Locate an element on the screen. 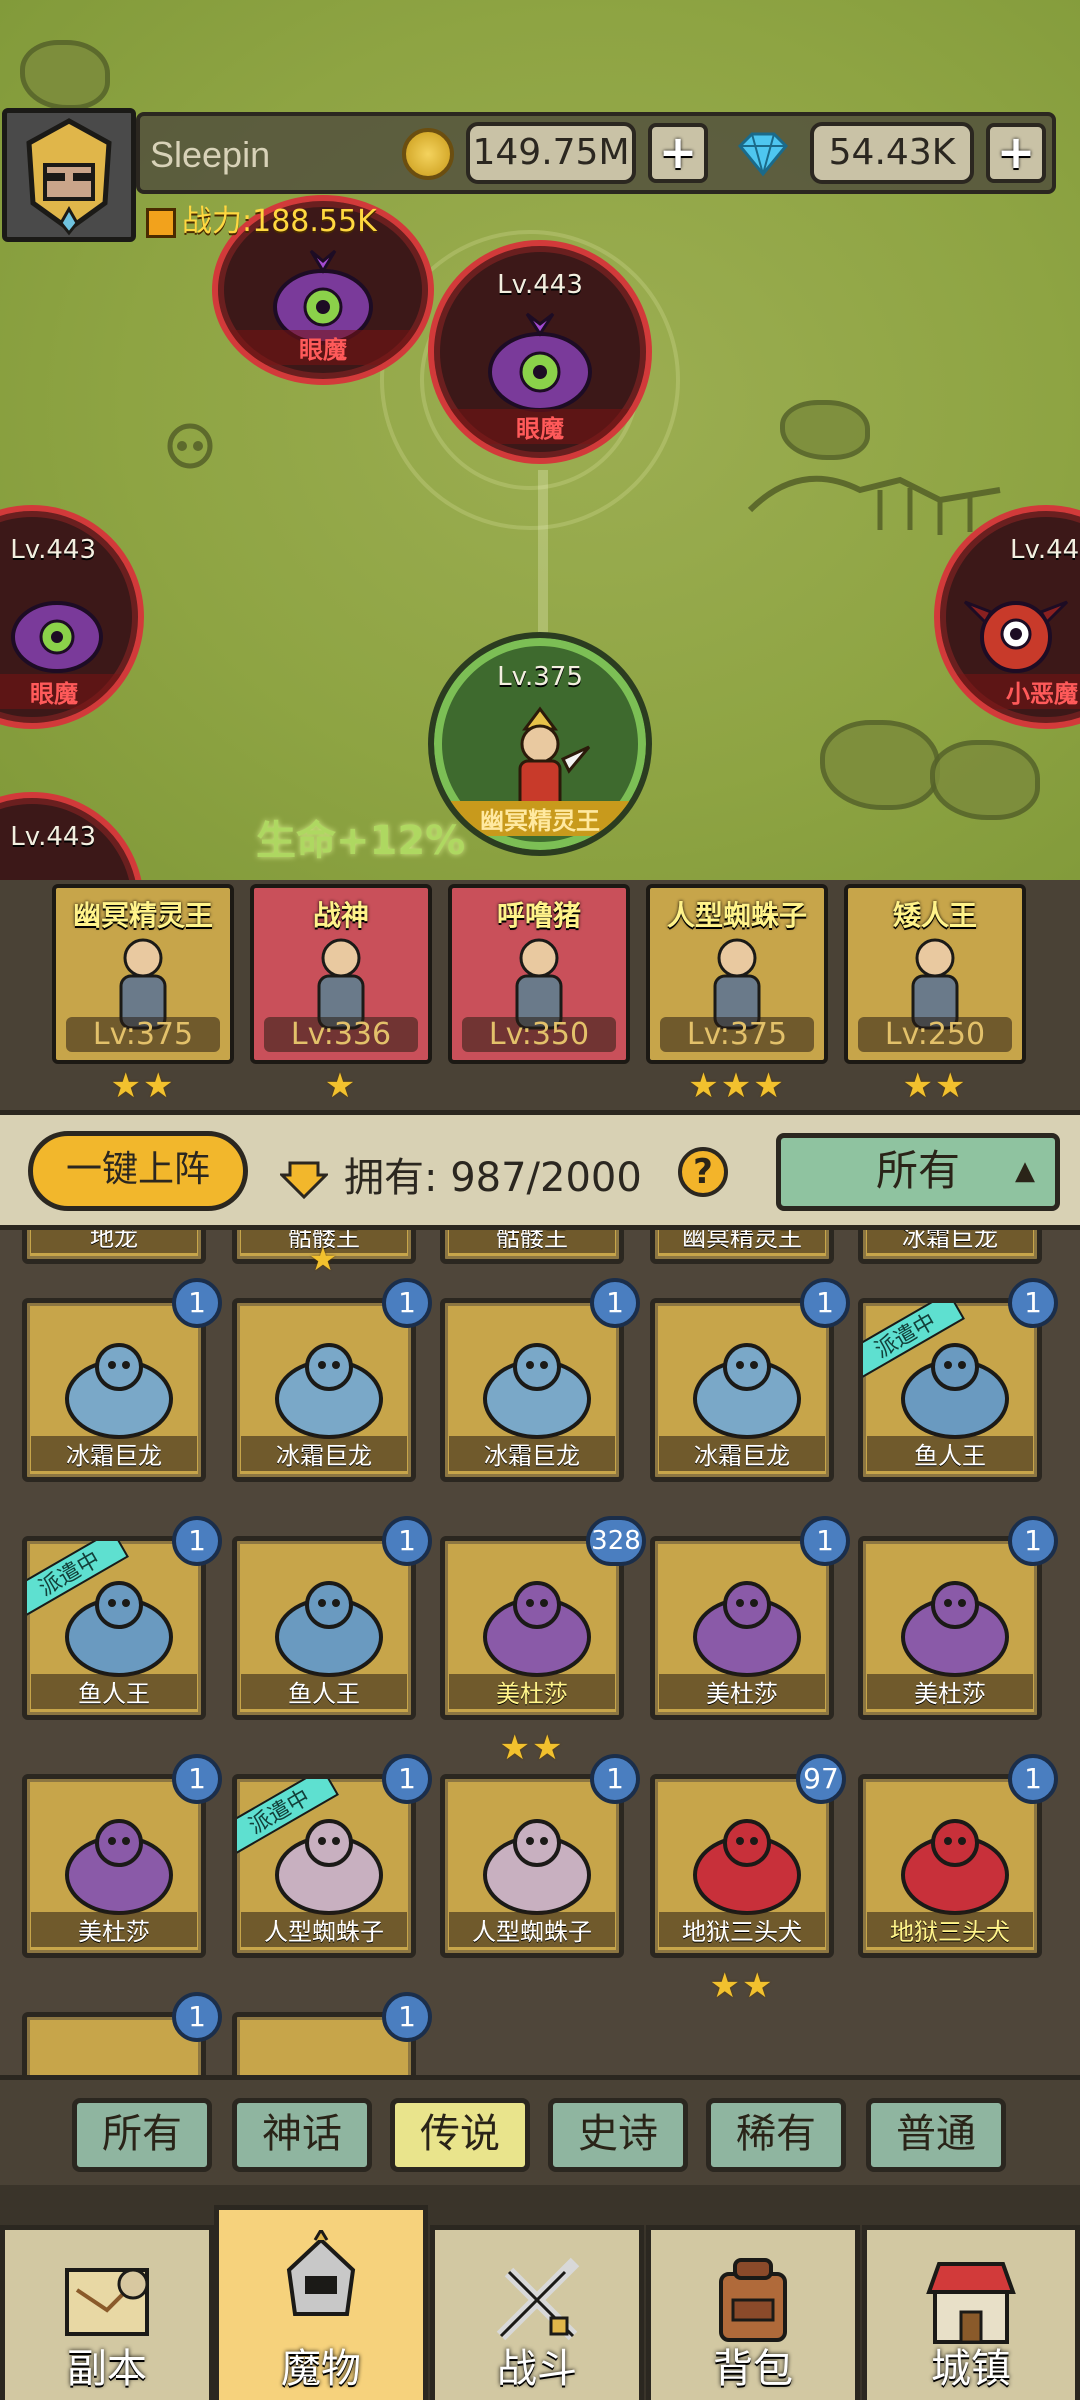 The width and height of the screenshot is (1080, 2400). player-info-bar: Sleepin 149.75M + 54.43K + is located at coordinates (596, 153).